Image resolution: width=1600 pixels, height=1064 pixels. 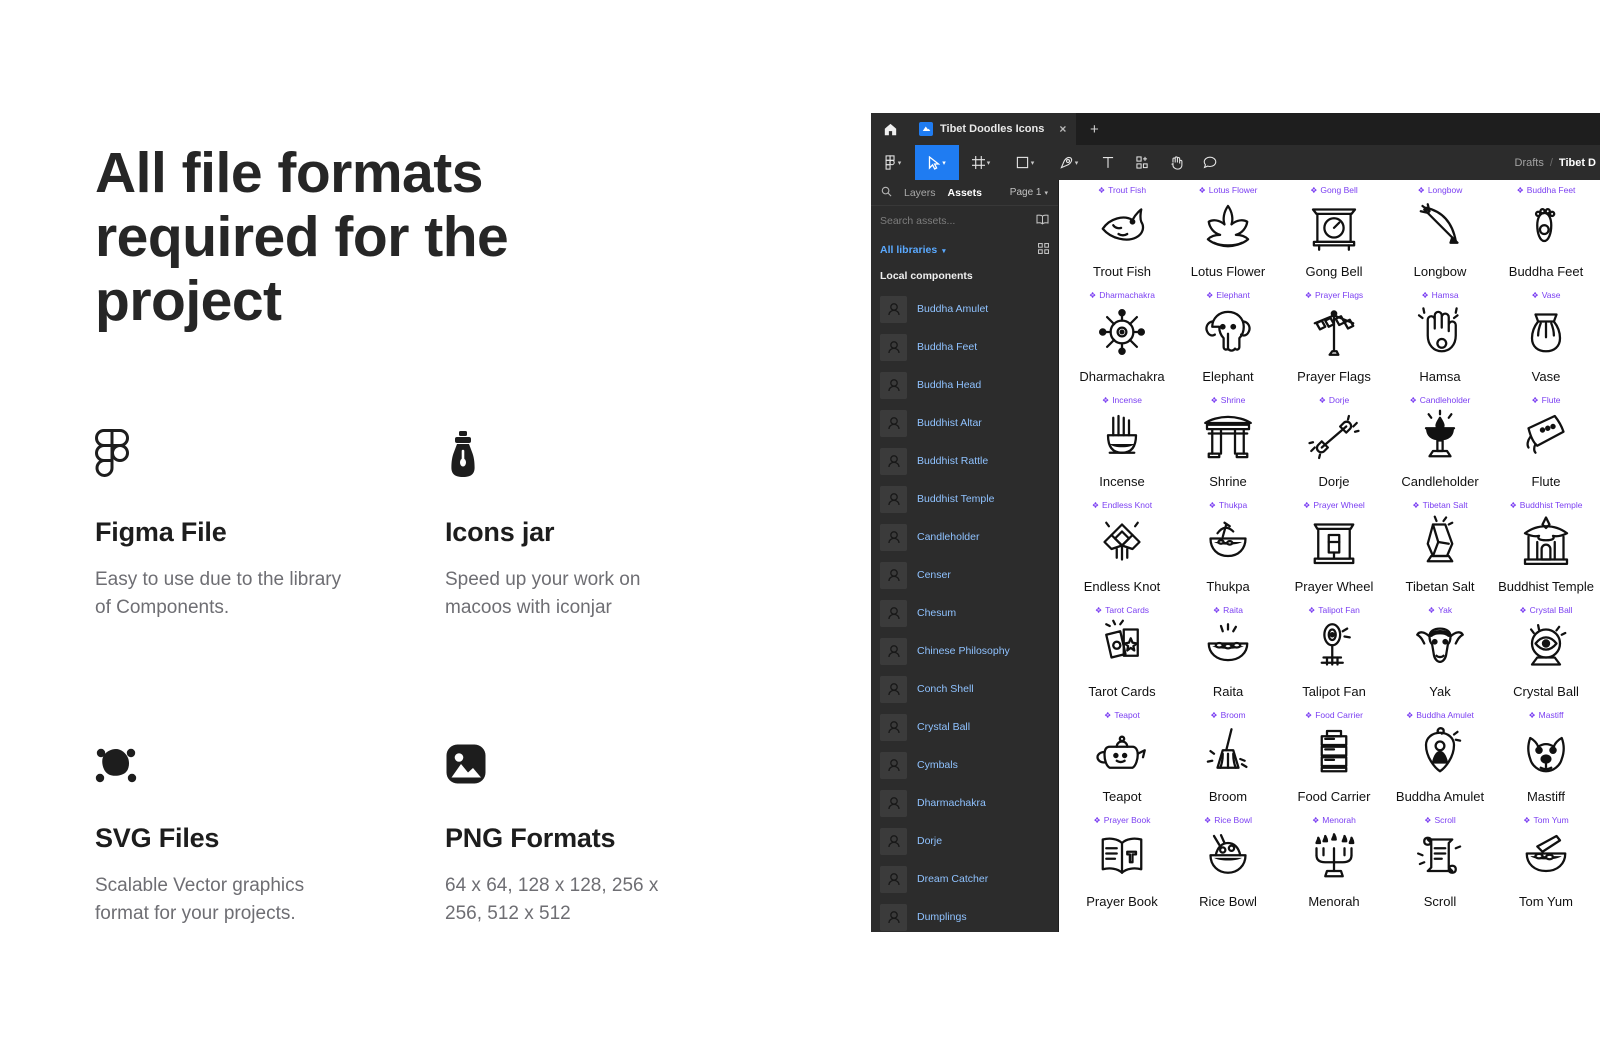 I want to click on list-item: Cymbals, so click(x=964, y=765).